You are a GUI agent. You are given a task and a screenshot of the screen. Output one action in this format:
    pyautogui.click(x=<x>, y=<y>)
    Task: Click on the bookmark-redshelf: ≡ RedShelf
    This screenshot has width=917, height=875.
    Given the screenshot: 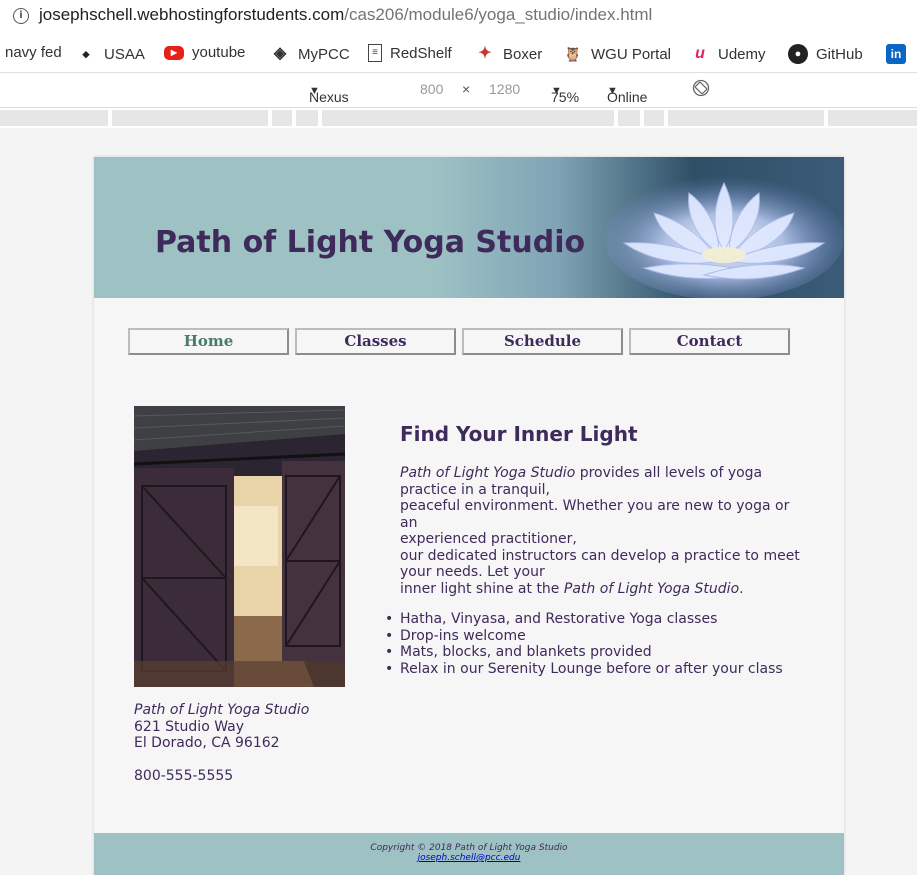 What is the action you would take?
    pyautogui.click(x=410, y=53)
    